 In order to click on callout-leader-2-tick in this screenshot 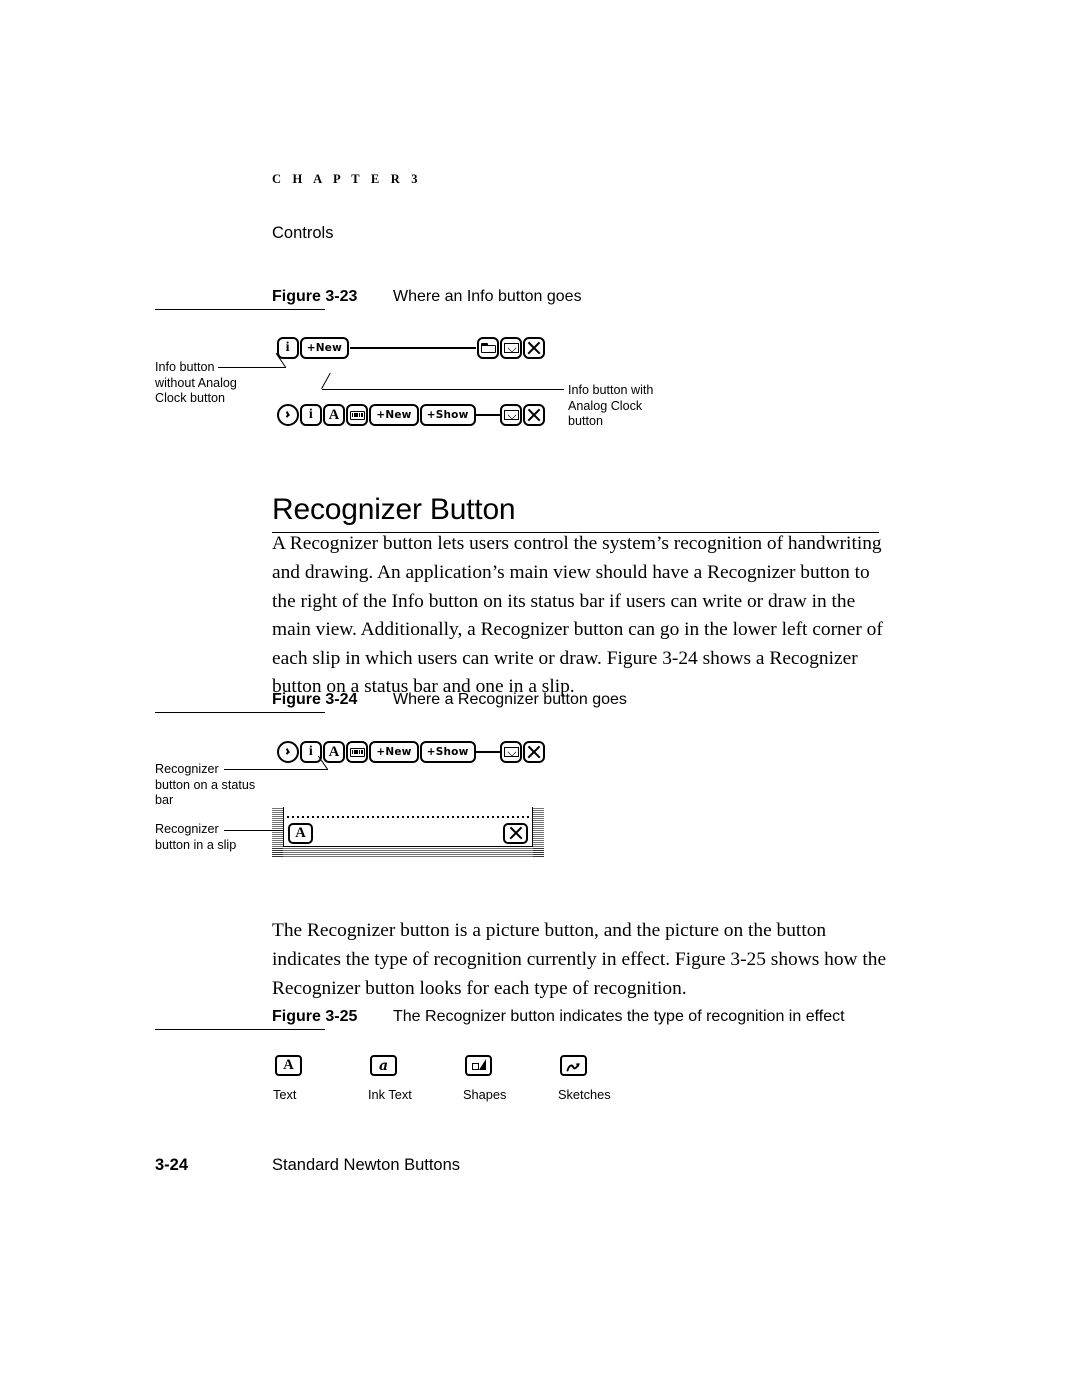, I will do `click(326, 380)`.